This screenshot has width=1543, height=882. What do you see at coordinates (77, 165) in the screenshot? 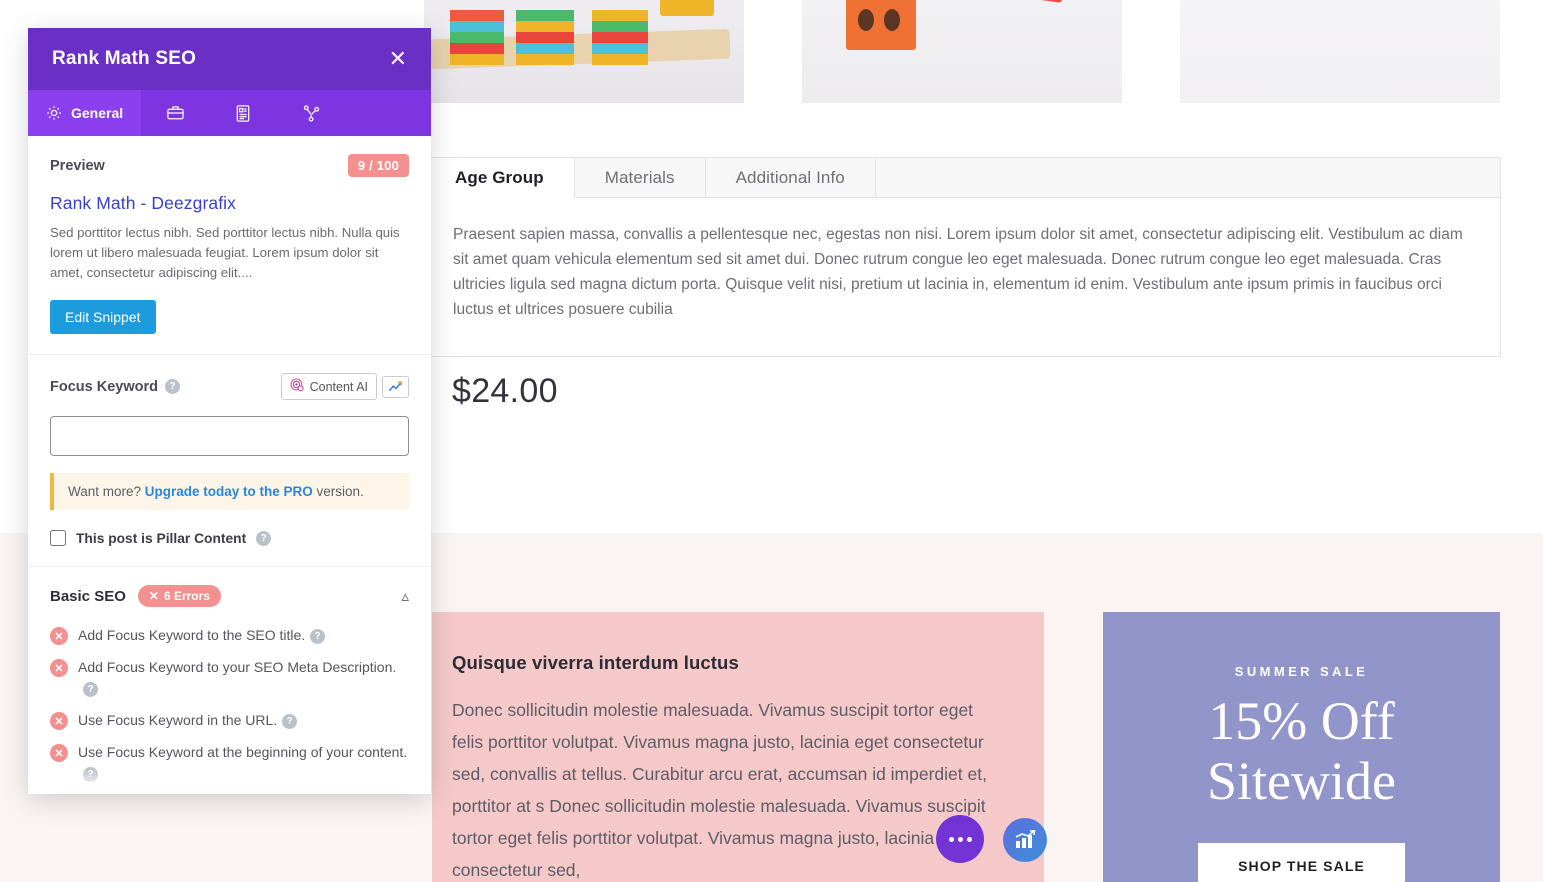
I see `preview-label: Preview` at bounding box center [77, 165].